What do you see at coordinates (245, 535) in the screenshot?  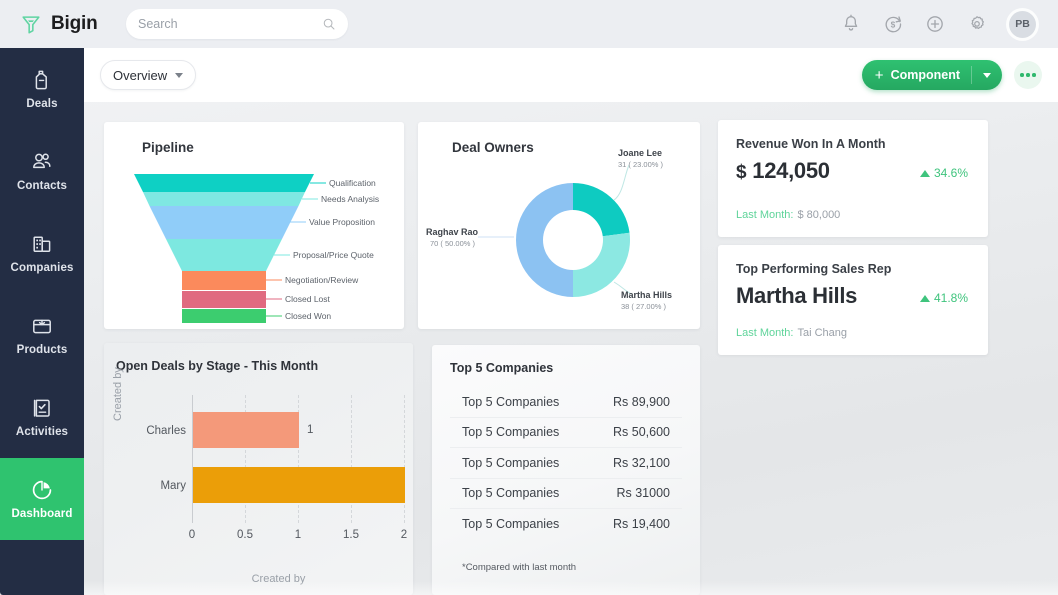 I see `x-tick-label: 0.5` at bounding box center [245, 535].